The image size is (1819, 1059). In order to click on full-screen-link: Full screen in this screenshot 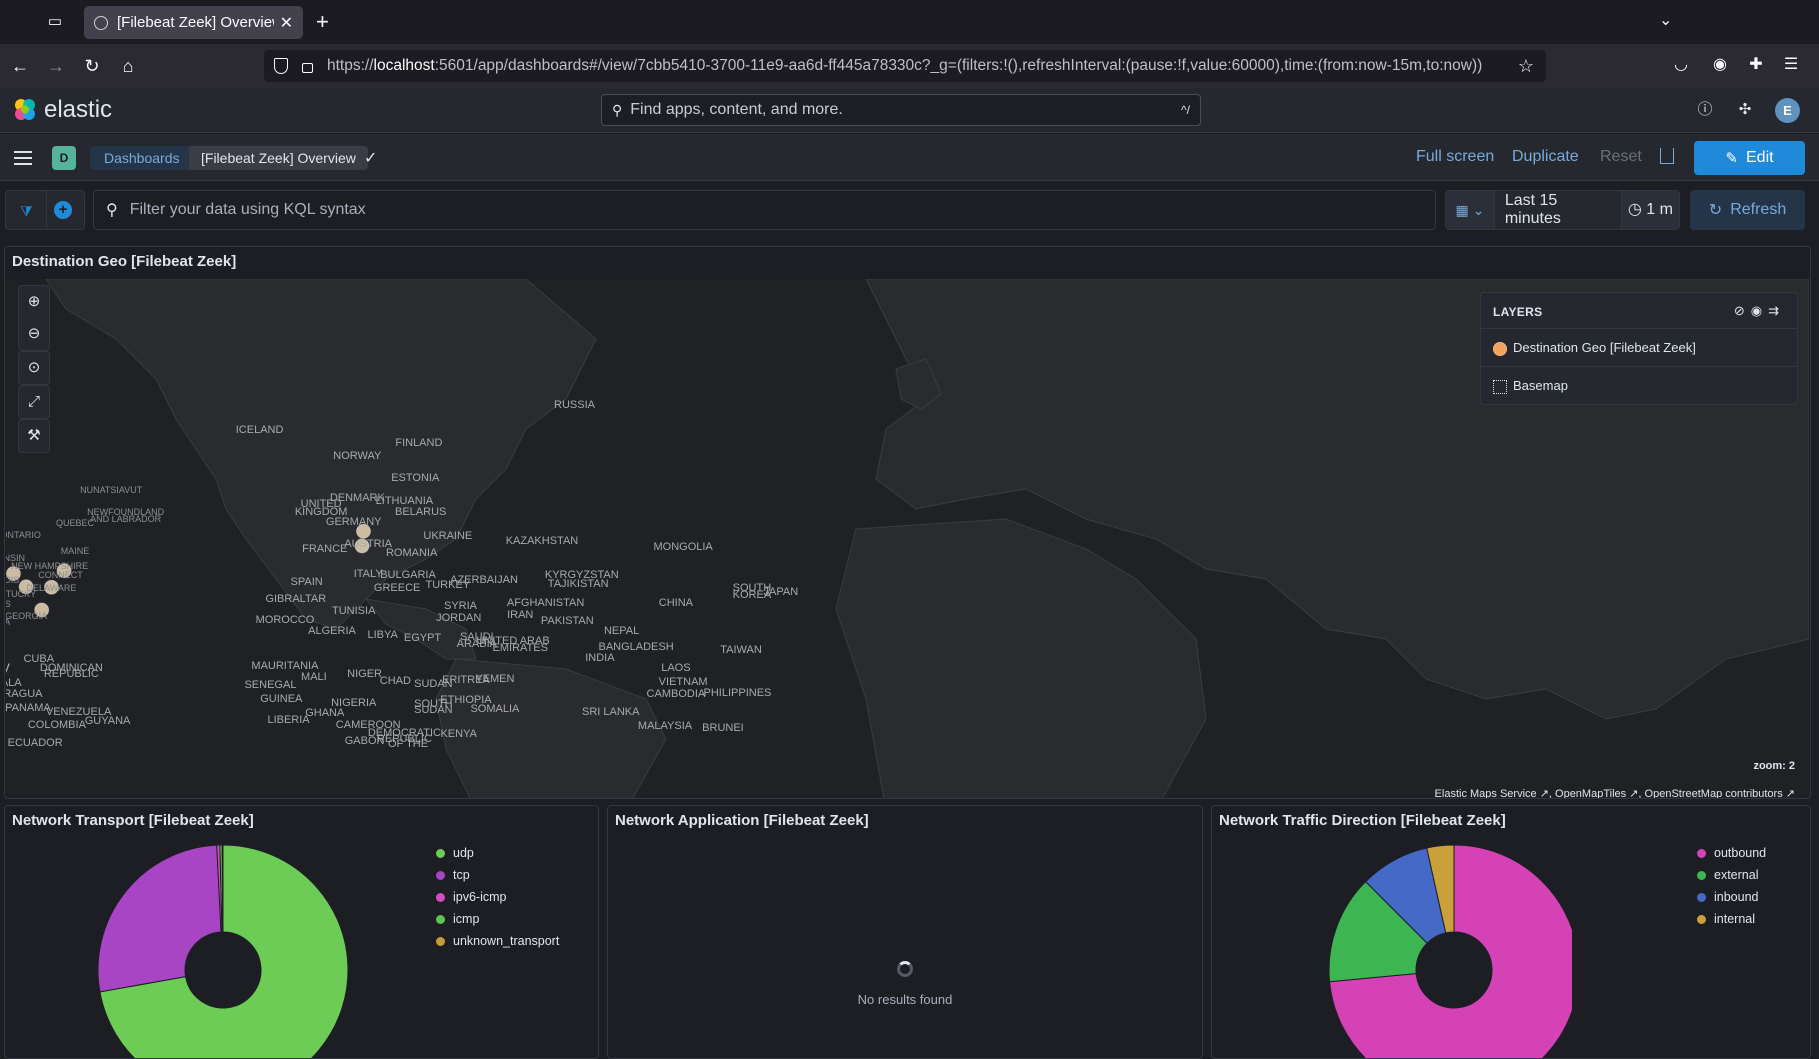, I will do `click(1455, 157)`.